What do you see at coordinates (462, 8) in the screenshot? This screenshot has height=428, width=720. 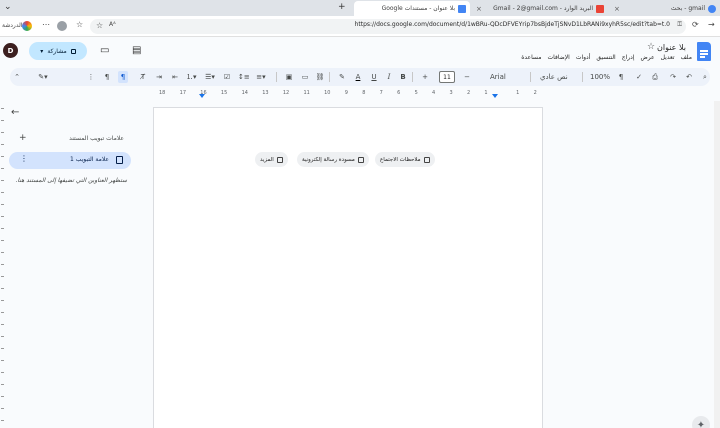 I see `docs-favicon-icon` at bounding box center [462, 8].